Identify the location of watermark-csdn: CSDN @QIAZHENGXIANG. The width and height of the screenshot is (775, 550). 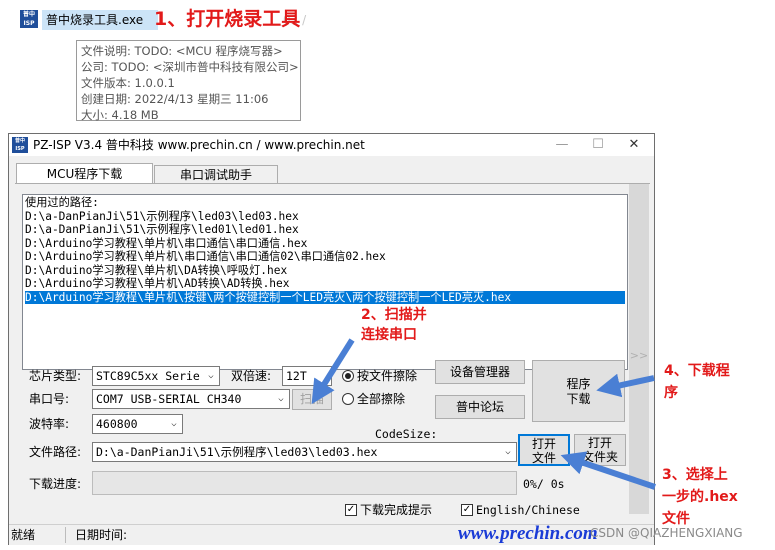
(666, 533).